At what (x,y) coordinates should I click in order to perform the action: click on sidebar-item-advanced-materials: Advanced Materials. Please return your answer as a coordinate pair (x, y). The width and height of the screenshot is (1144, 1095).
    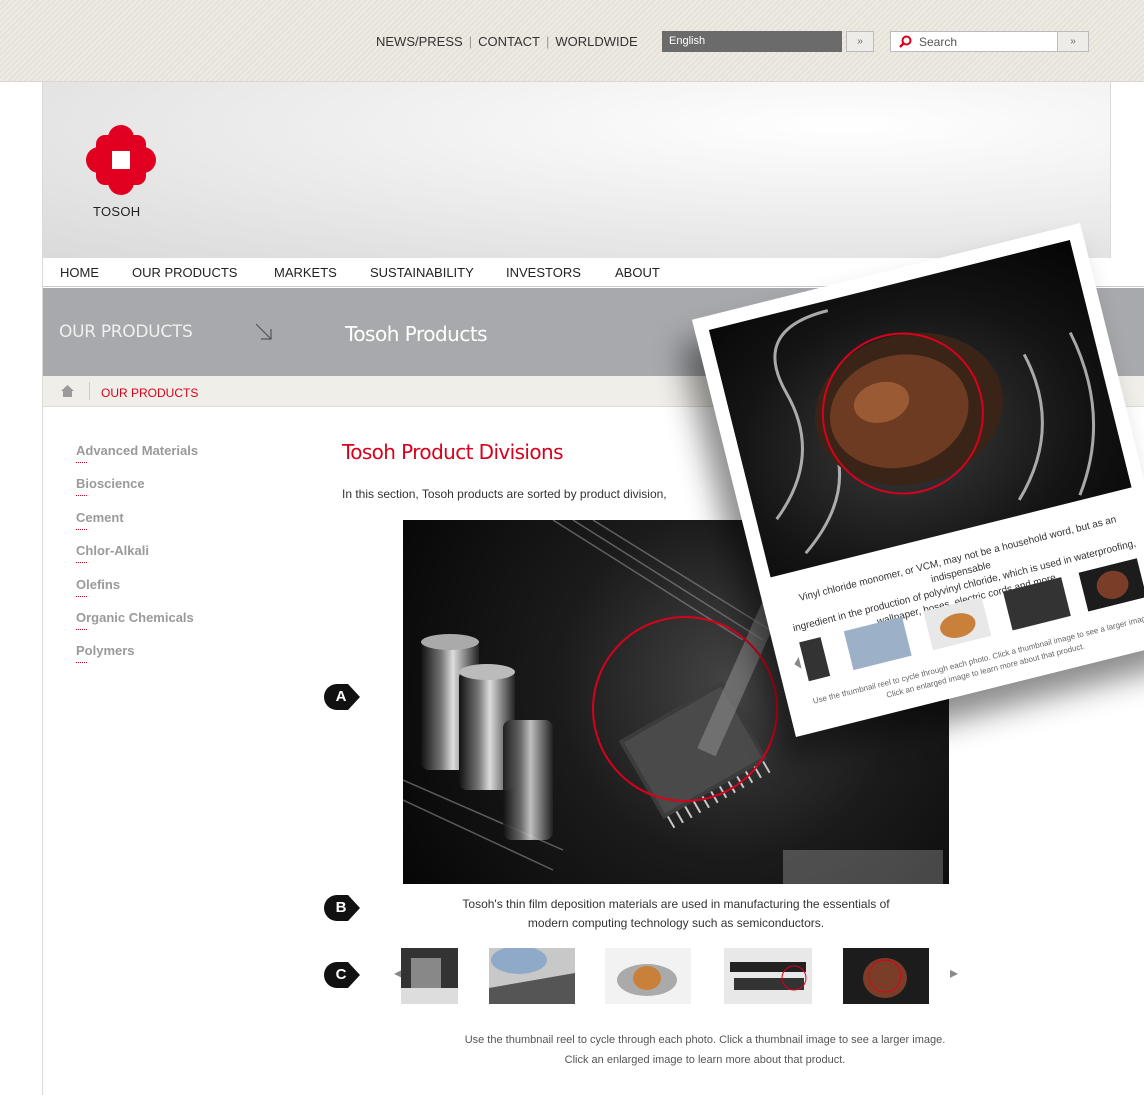
    Looking at the image, I should click on (137, 458).